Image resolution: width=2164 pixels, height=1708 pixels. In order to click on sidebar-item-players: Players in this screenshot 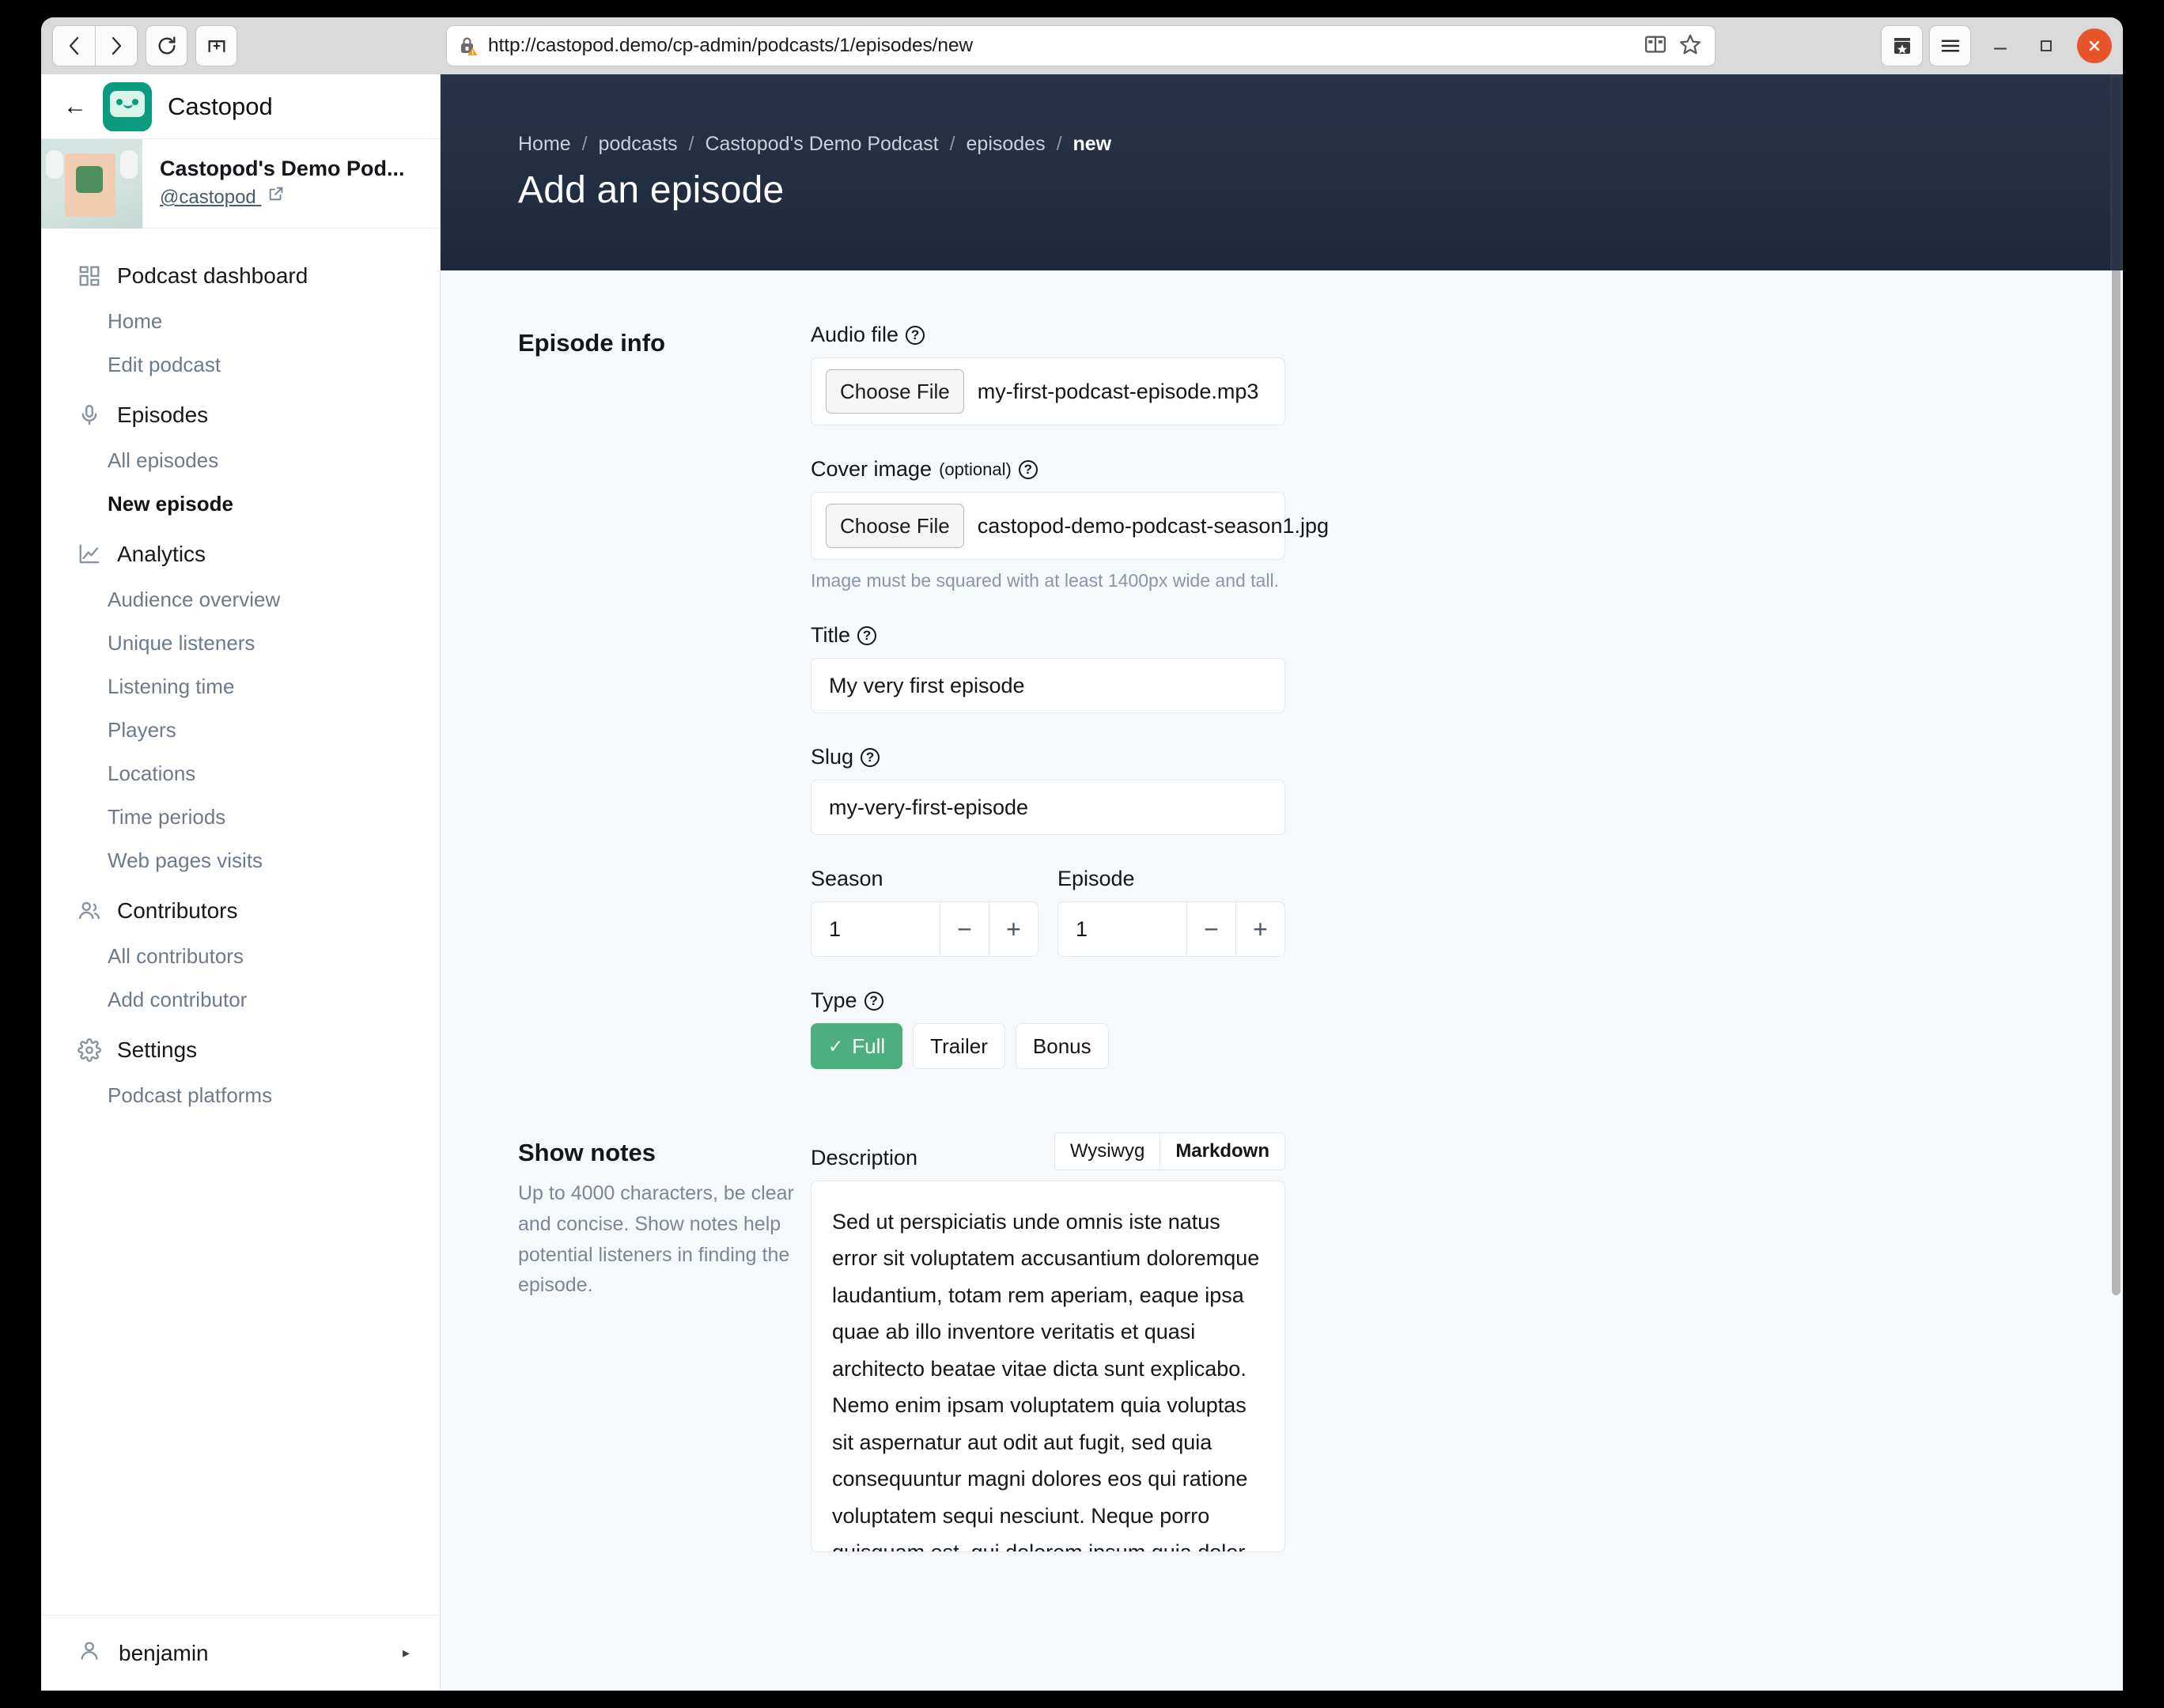, I will do `click(240, 730)`.